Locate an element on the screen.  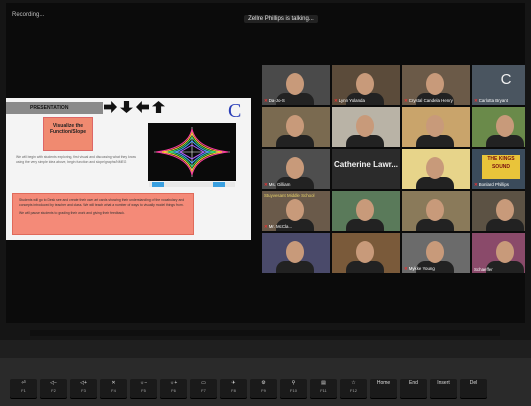
keyboard-deck is located at coordinates (265, 349).